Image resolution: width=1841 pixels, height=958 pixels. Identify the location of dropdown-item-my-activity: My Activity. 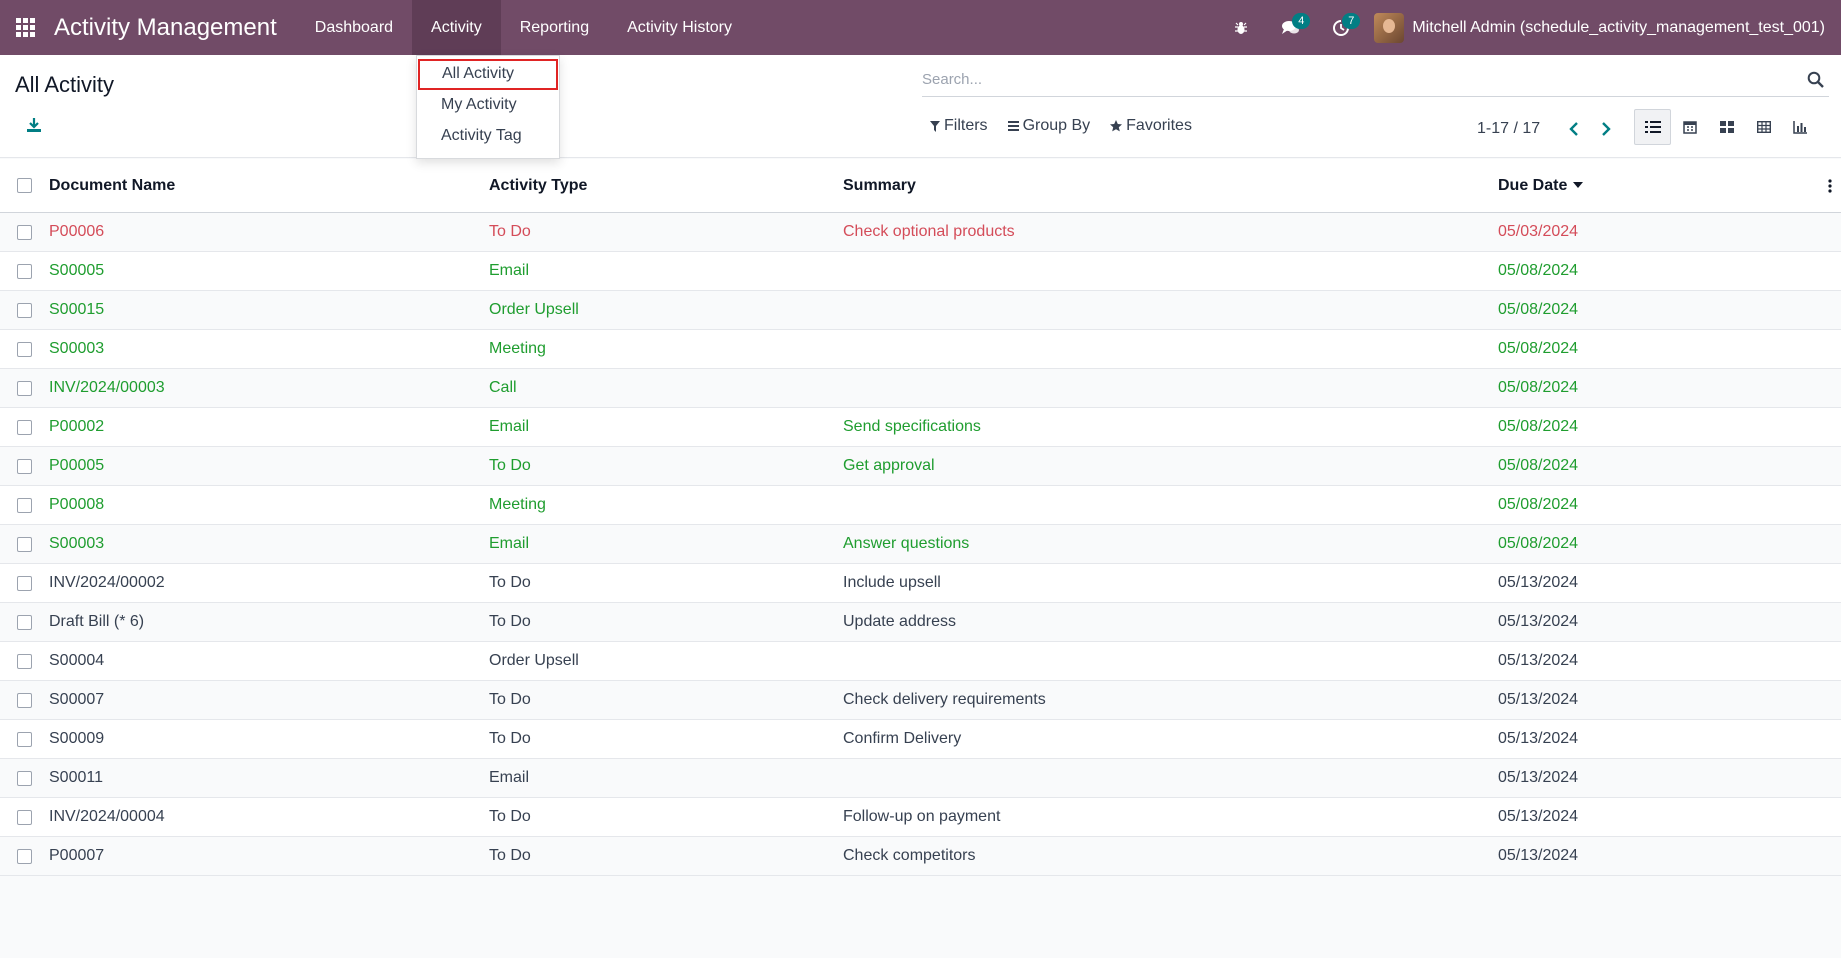
(488, 105).